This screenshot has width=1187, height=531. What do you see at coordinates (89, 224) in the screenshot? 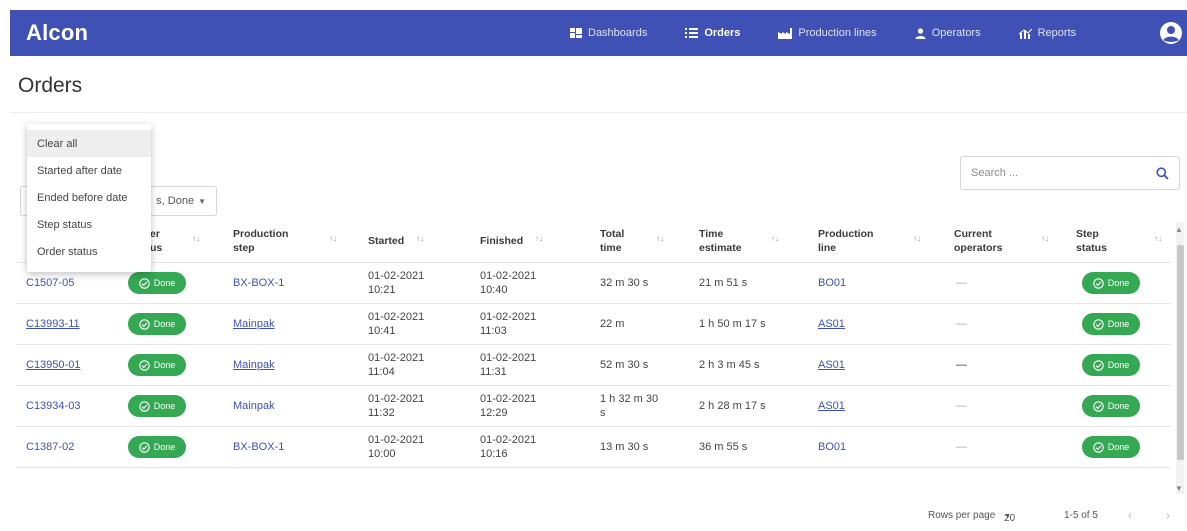
I see `menu-item-step-status: Step status` at bounding box center [89, 224].